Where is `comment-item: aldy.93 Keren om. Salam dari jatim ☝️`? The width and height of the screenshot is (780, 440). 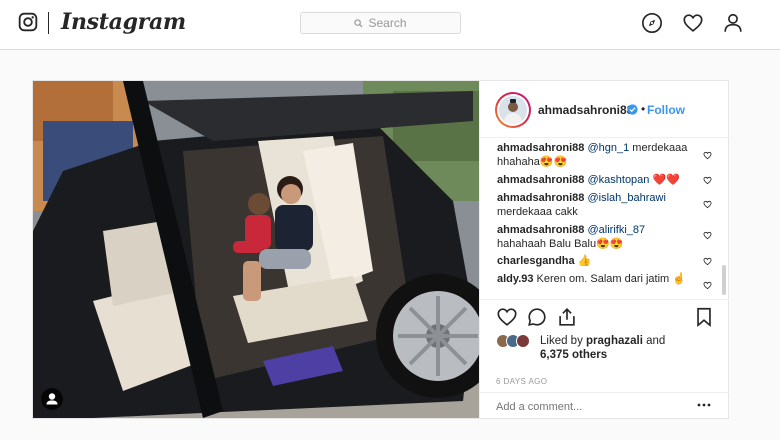
comment-item: aldy.93 Keren om. Salam dari jatim ☝️ is located at coordinates (597, 279).